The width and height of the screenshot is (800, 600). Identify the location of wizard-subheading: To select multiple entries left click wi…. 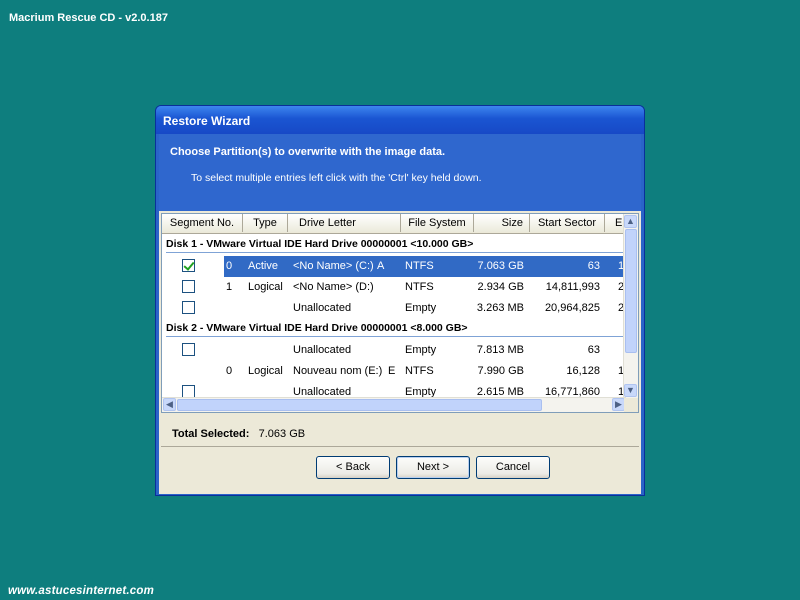
(336, 178).